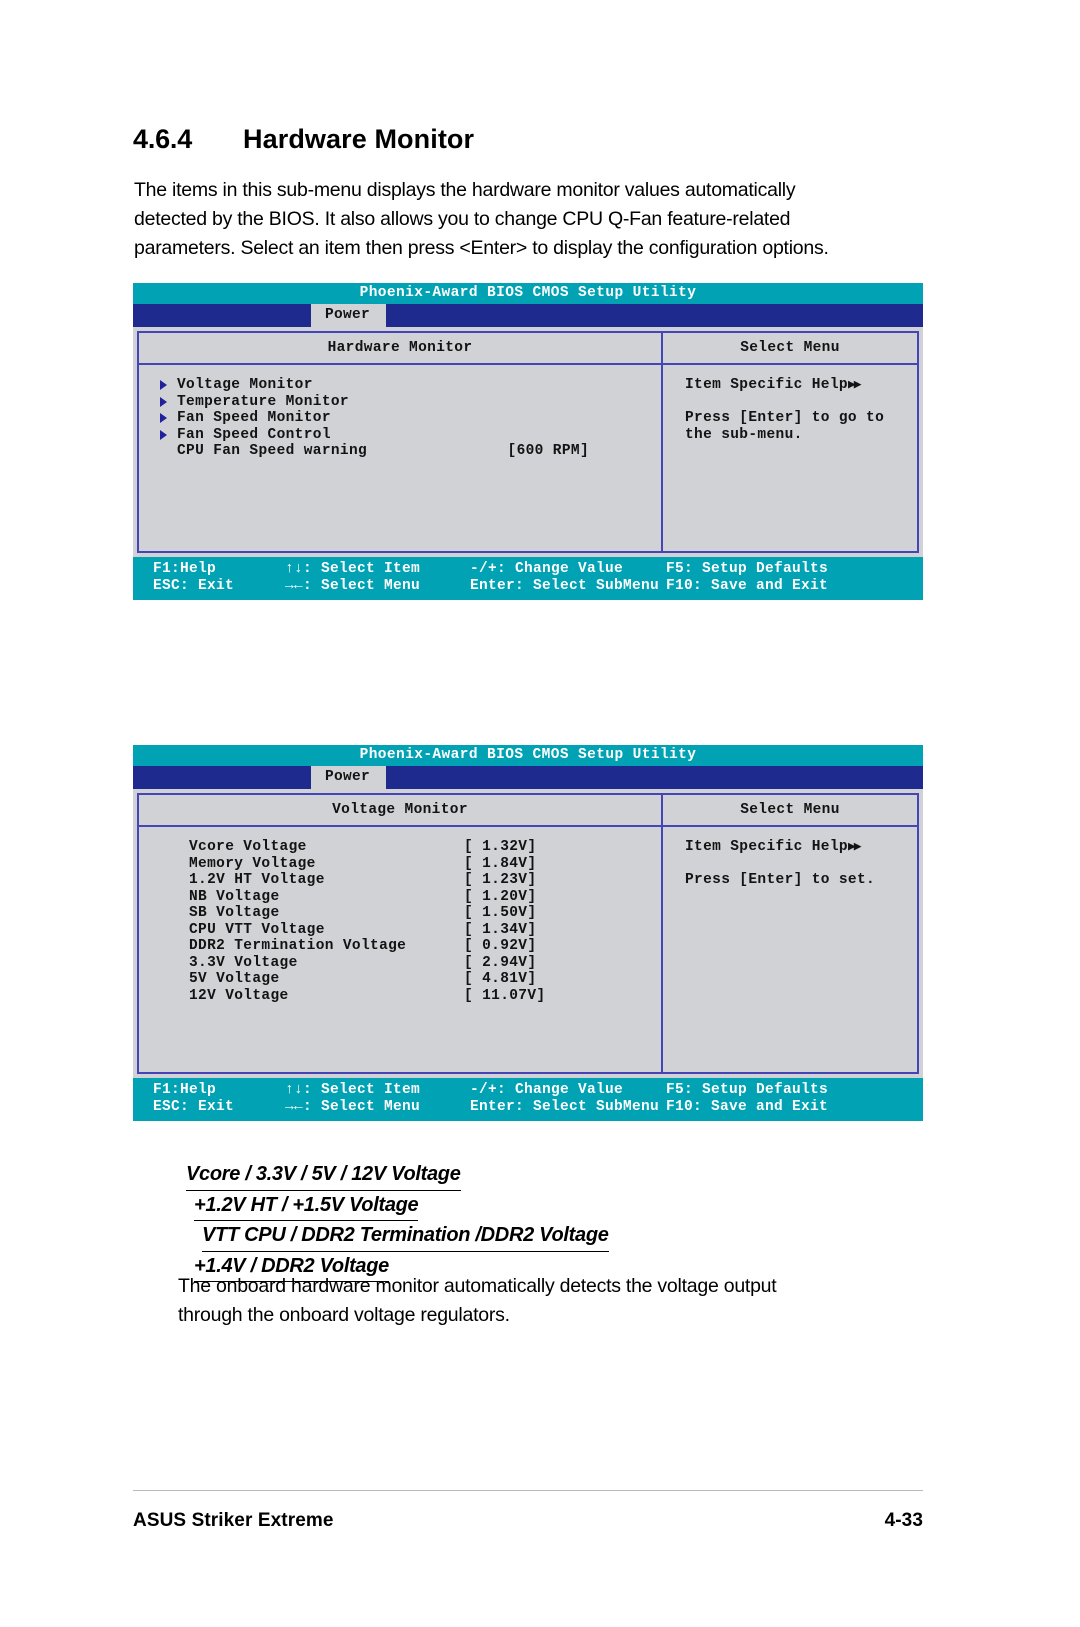  I want to click on menu-item-label: Fan Speed Monitor, so click(254, 418).